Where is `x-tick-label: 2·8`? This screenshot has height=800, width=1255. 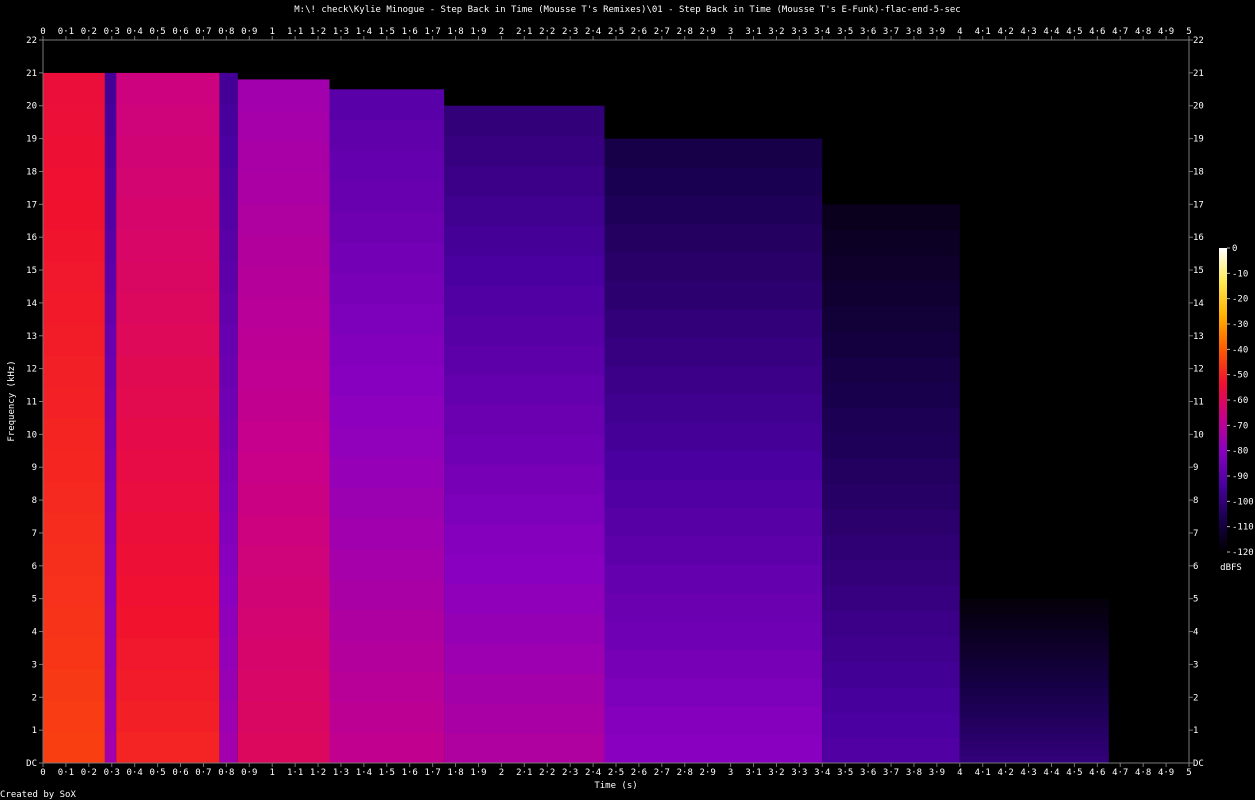 x-tick-label: 2·8 is located at coordinates (685, 773).